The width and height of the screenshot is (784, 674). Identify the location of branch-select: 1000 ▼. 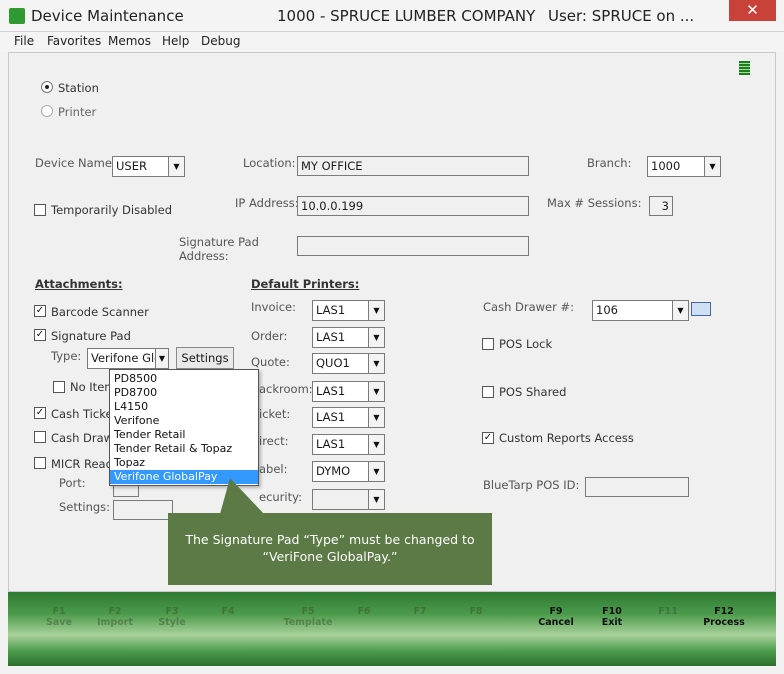
(684, 166).